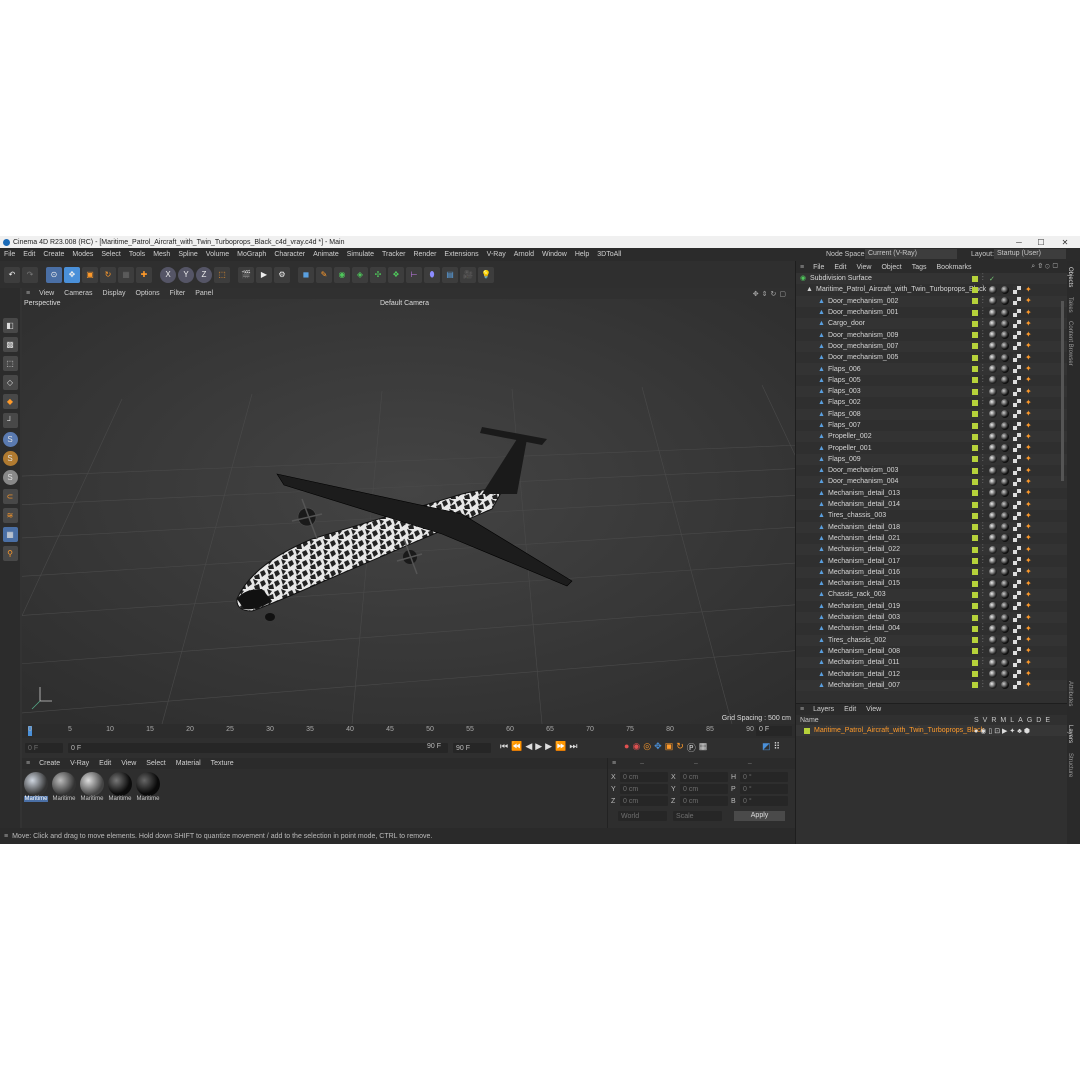 This screenshot has height=1080, width=1080. I want to click on snap-settings-icon: S, so click(10, 458).